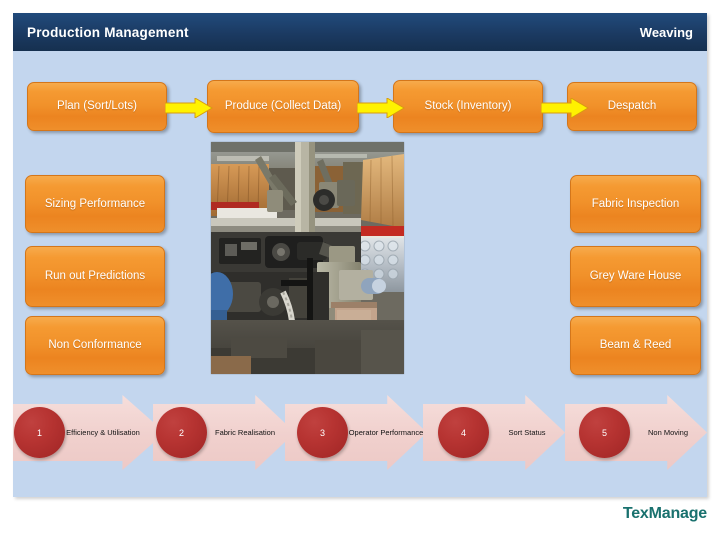 This screenshot has height=540, width=720. What do you see at coordinates (108, 32) in the screenshot?
I see `page-title: Production Management` at bounding box center [108, 32].